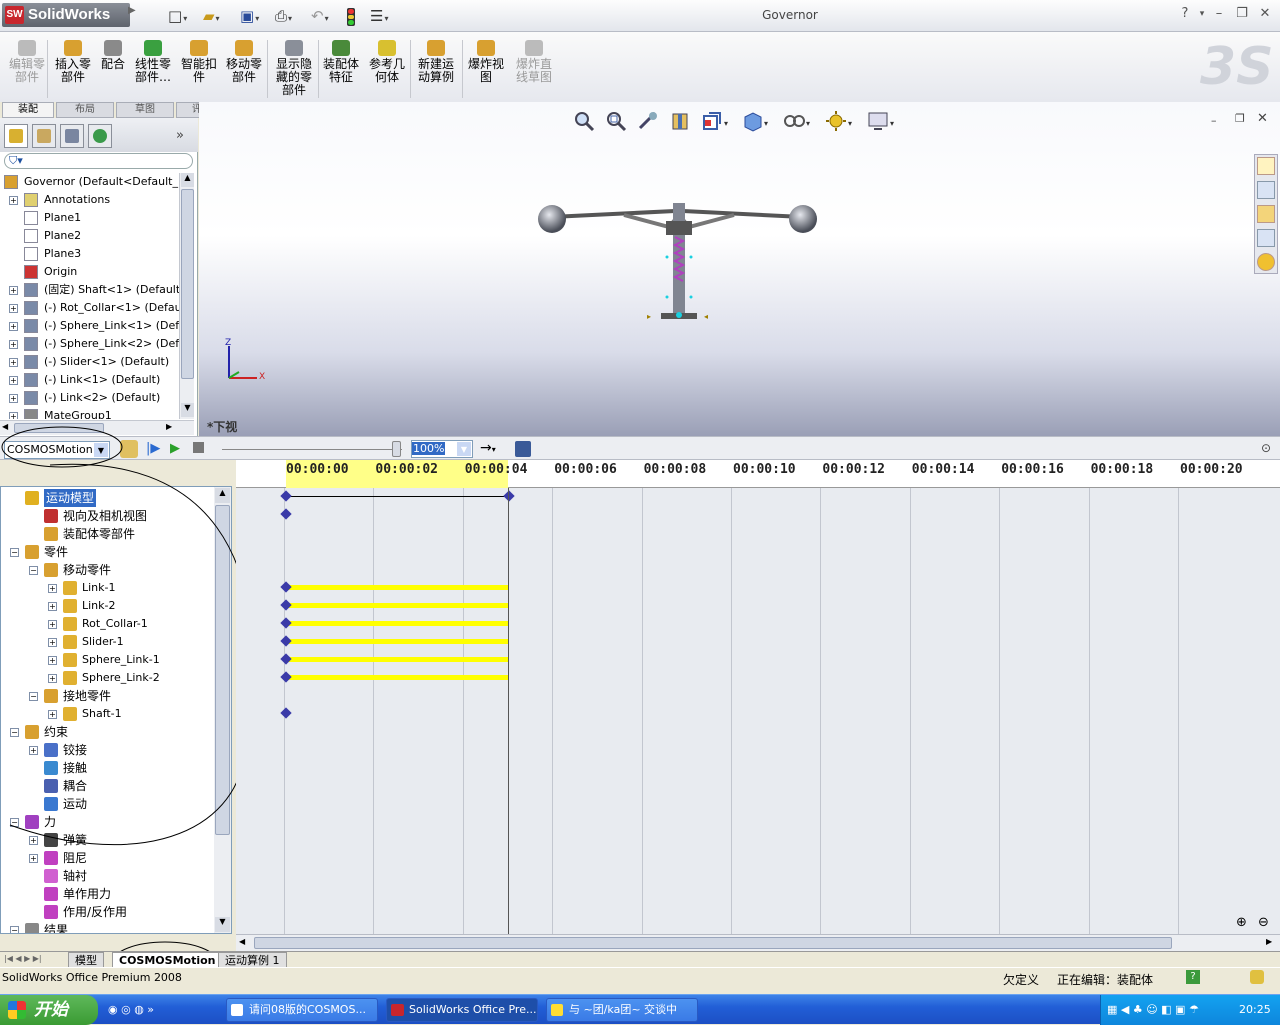  What do you see at coordinates (508, 711) in the screenshot?
I see `time-bar` at bounding box center [508, 711].